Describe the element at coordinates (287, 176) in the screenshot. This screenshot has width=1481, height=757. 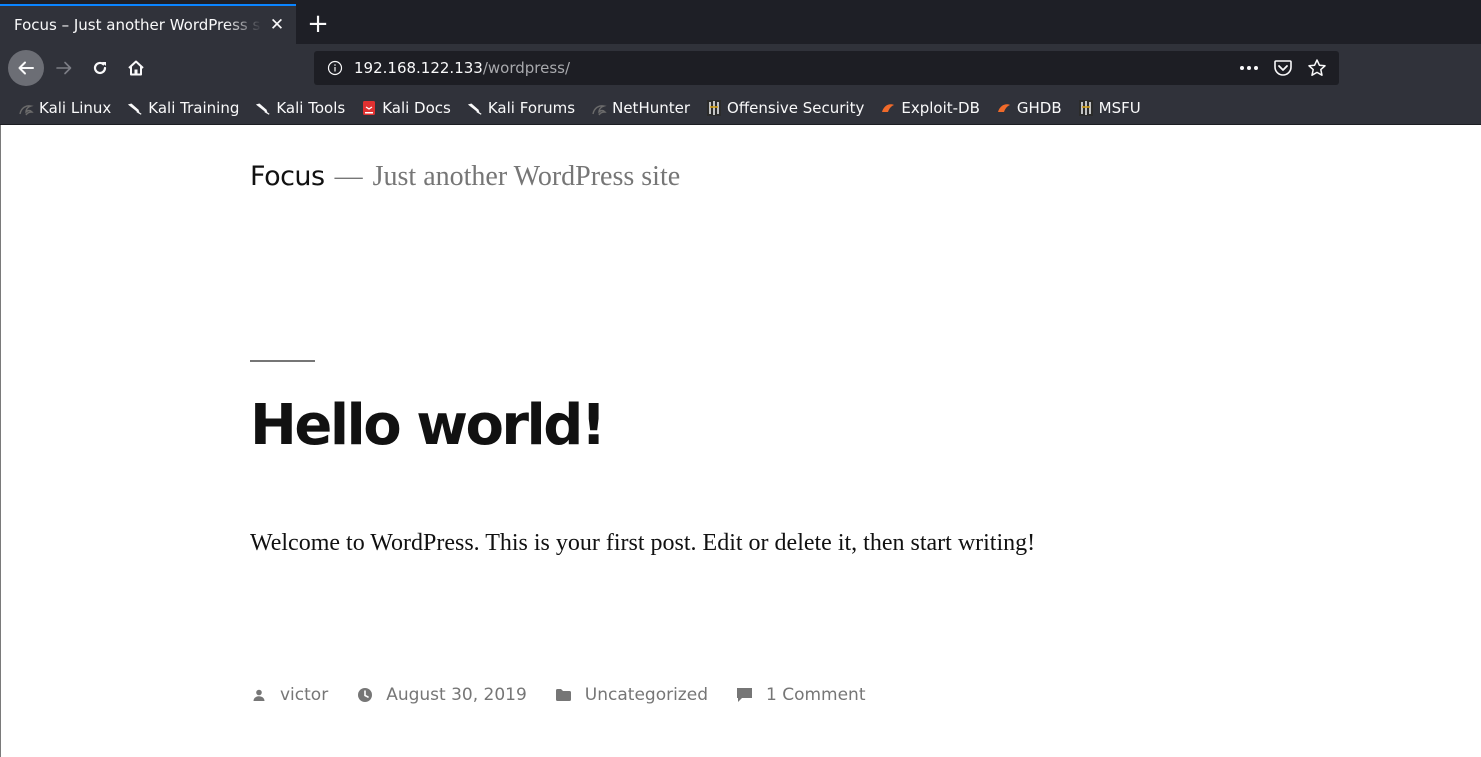
I see `site-title-link: Focus` at that location.